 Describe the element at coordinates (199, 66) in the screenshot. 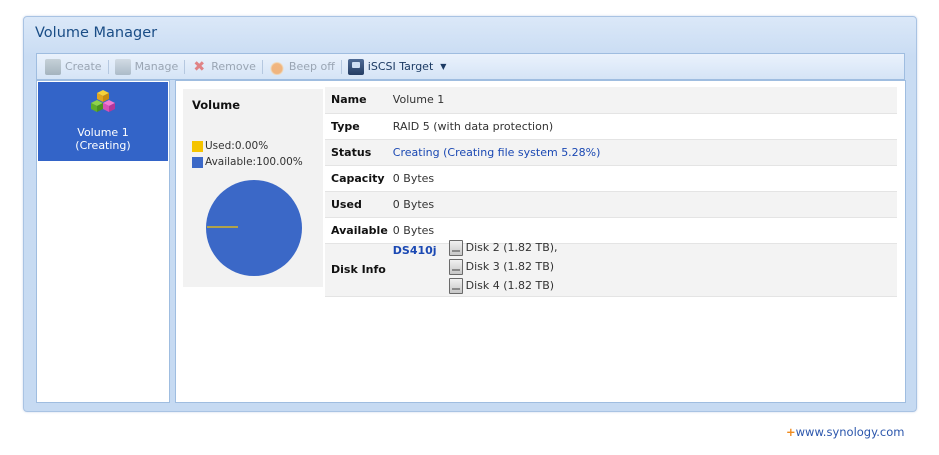

I see `remove-icon: ✖` at that location.